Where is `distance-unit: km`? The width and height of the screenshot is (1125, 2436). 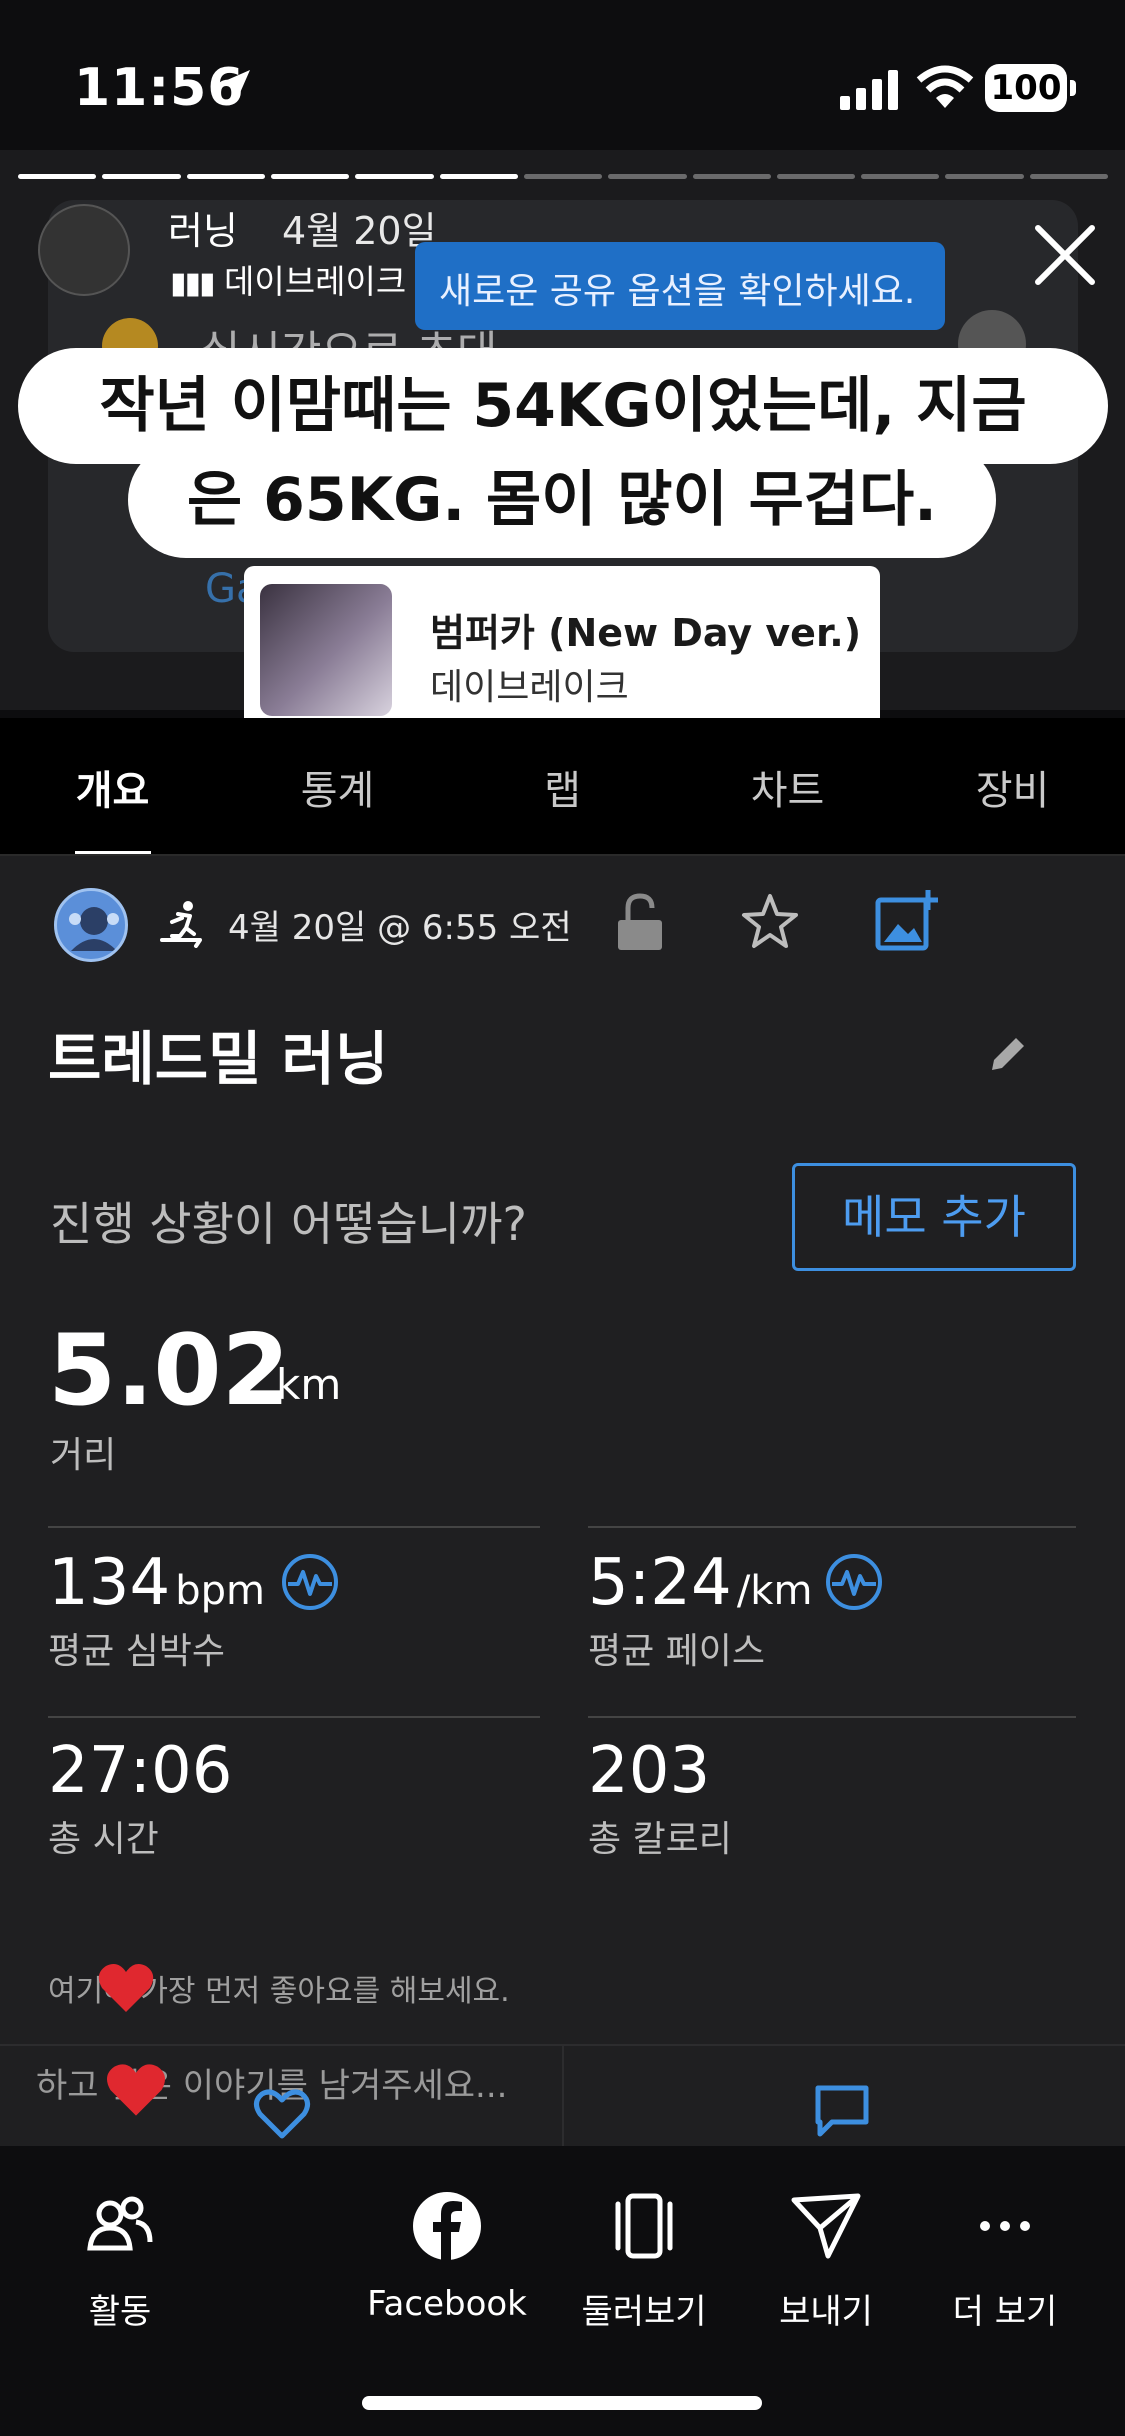 distance-unit: km is located at coordinates (309, 1384).